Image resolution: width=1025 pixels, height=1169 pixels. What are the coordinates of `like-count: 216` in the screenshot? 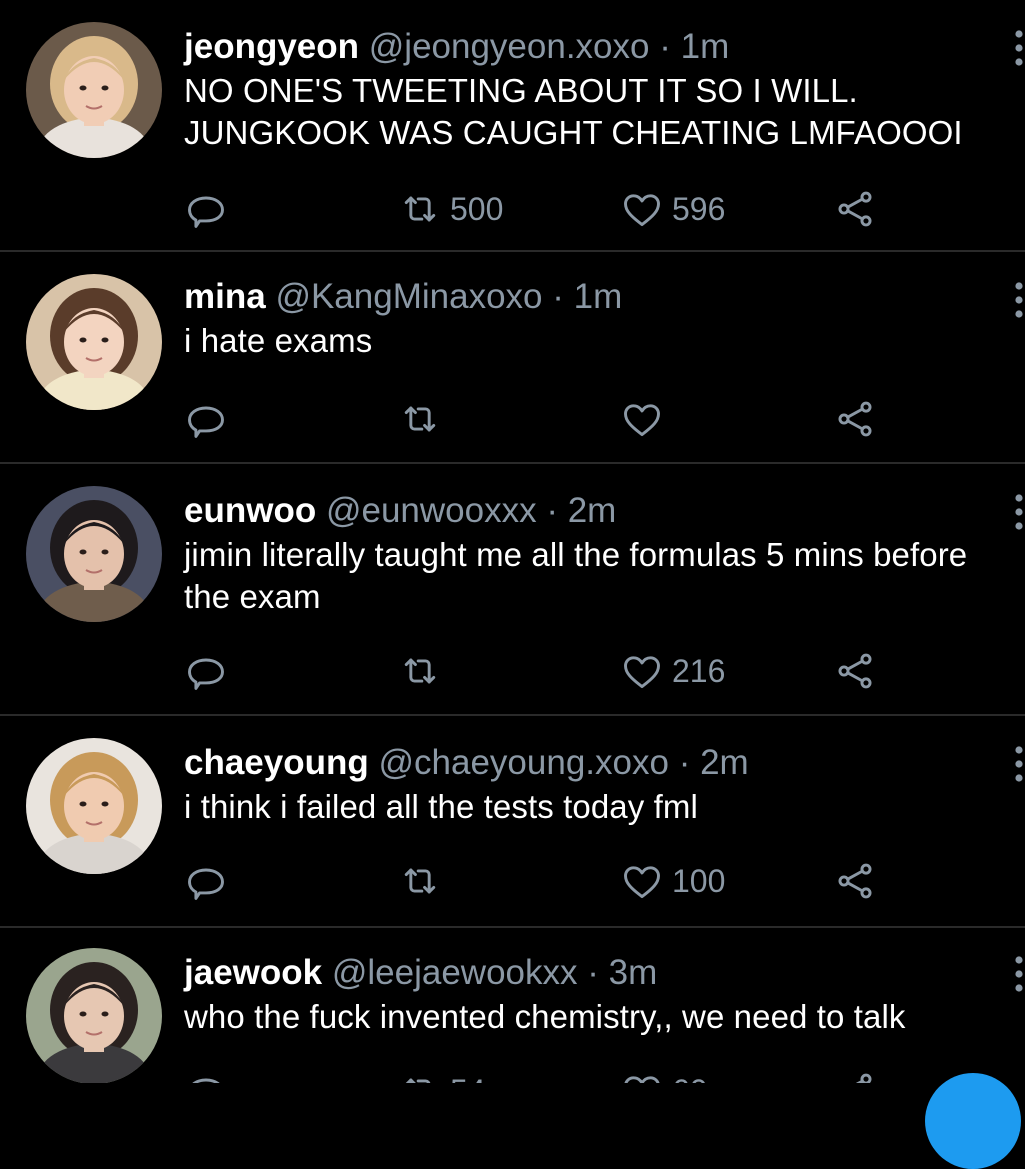 It's located at (699, 670).